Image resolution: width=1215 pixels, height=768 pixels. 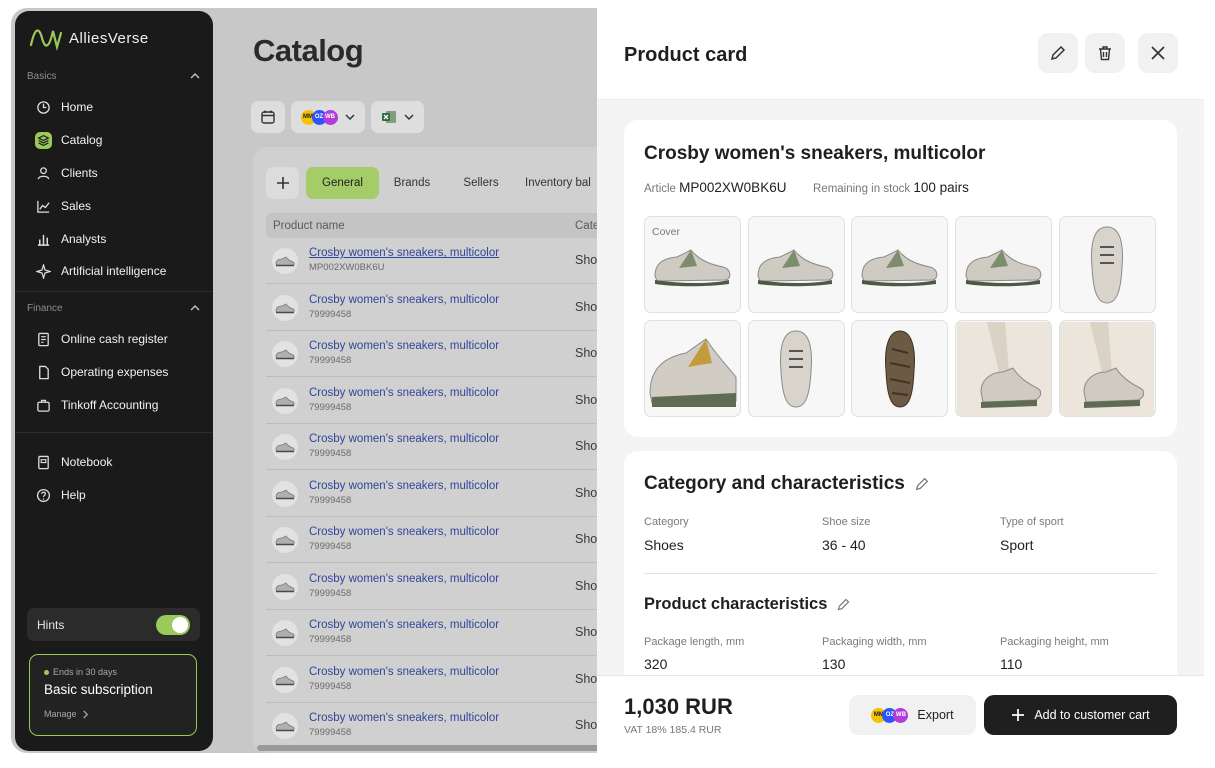 What do you see at coordinates (342, 183) in the screenshot?
I see `tab-general: General` at bounding box center [342, 183].